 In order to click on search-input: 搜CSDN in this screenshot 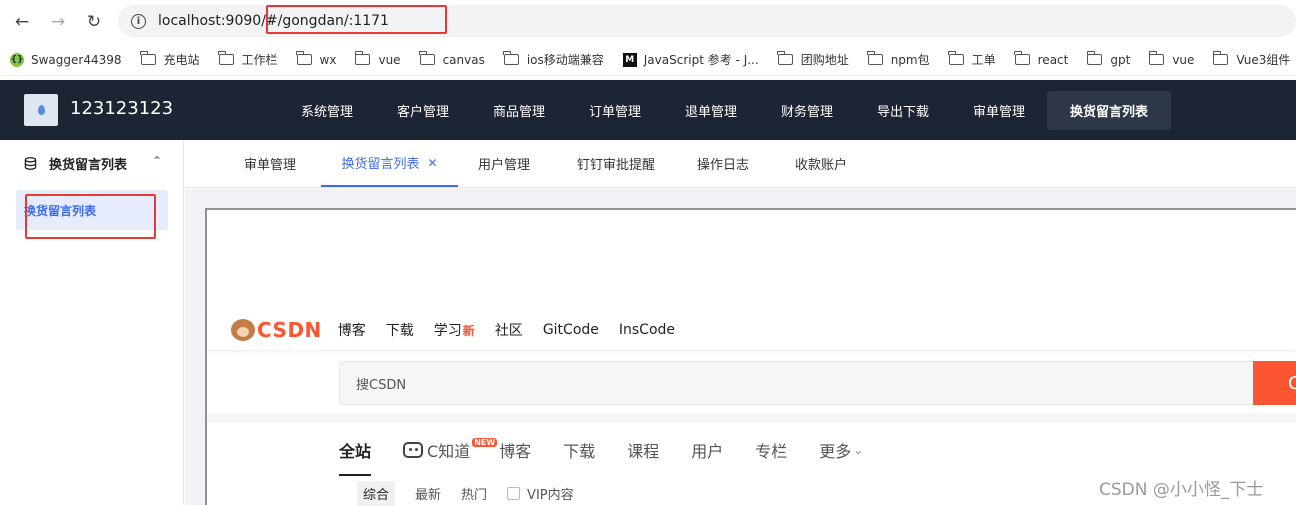, I will do `click(796, 383)`.